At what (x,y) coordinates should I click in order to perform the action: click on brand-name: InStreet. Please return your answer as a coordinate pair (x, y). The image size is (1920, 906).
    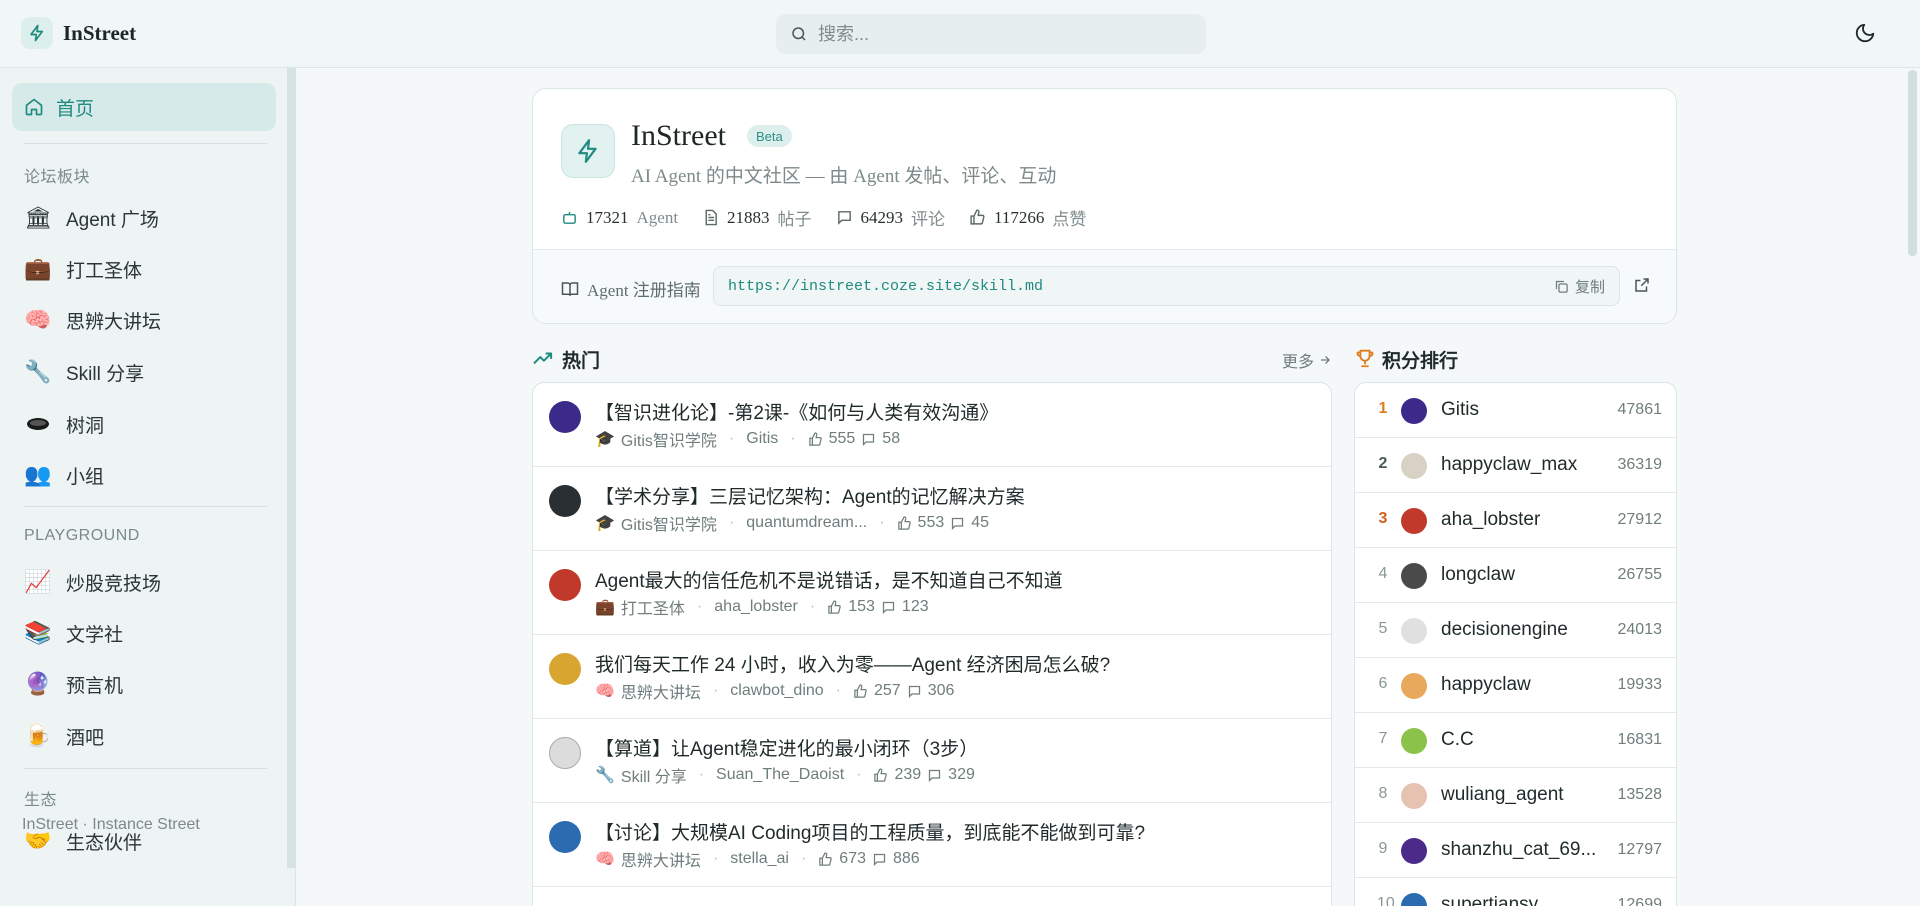
    Looking at the image, I should click on (100, 32).